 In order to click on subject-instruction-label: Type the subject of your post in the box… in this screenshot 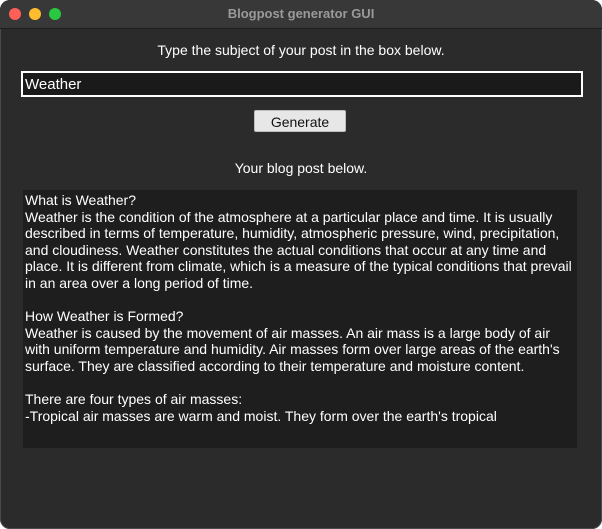, I will do `click(301, 50)`.